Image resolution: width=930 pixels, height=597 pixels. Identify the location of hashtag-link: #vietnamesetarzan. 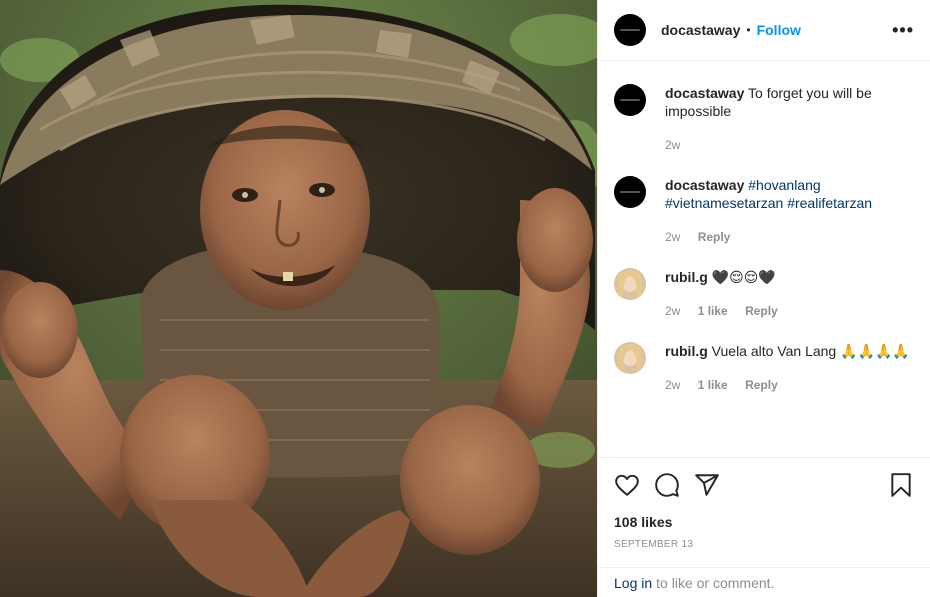
(724, 203).